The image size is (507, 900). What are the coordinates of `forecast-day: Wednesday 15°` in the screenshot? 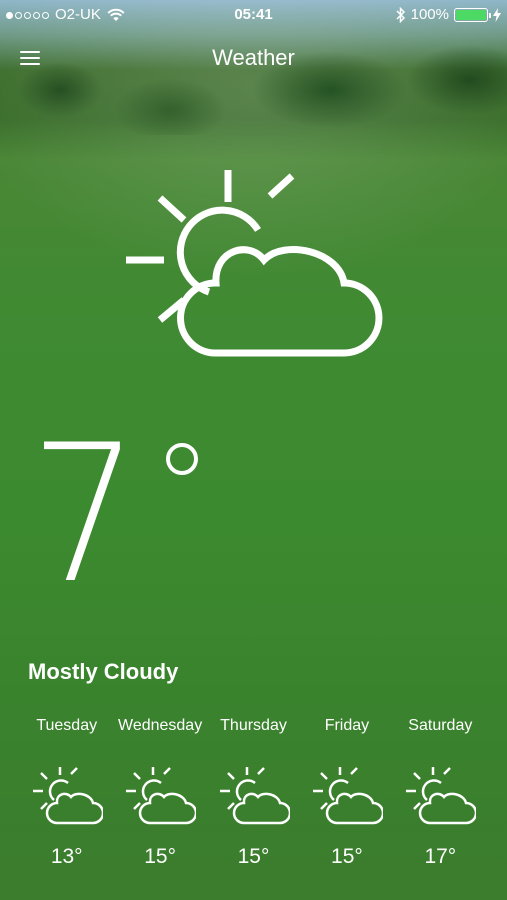 It's located at (159, 792).